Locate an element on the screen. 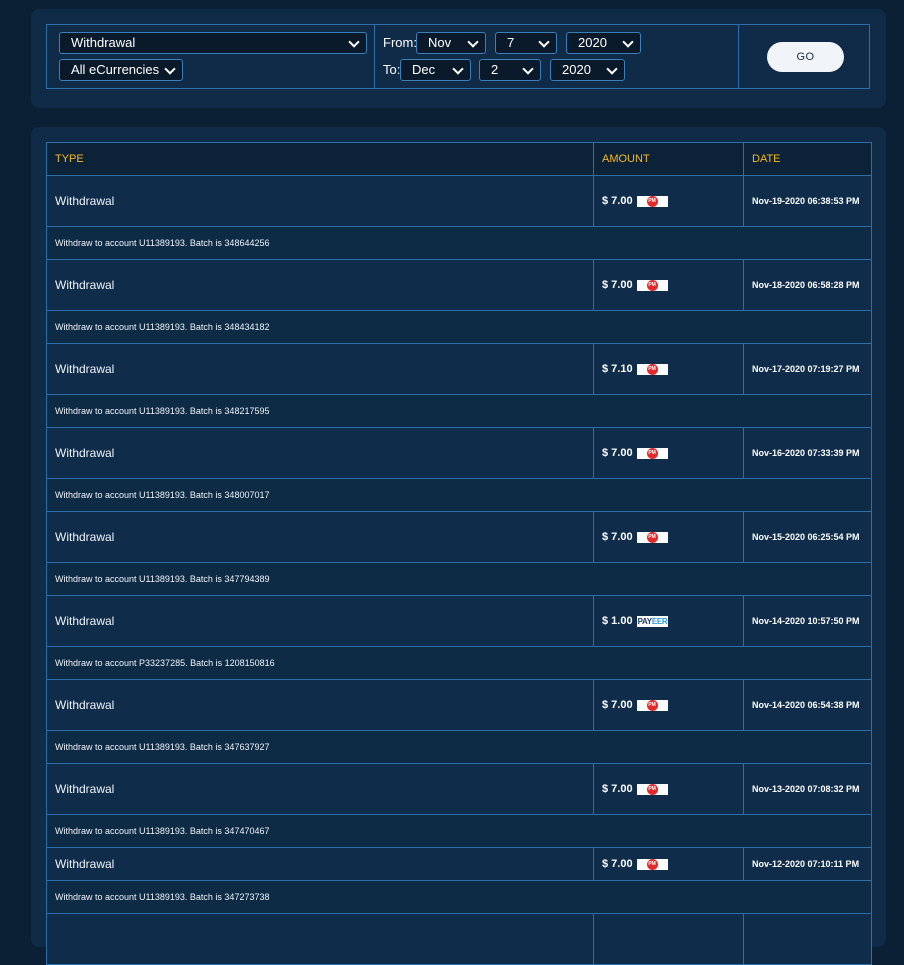 This screenshot has width=904, height=965. transaction-date: Nov-14-2020 06:54:38 PM is located at coordinates (807, 705).